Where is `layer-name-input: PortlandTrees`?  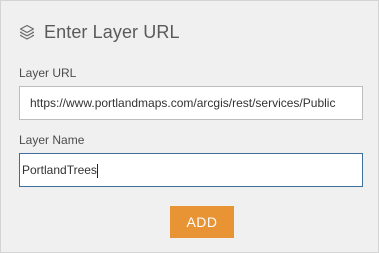
layer-name-input: PortlandTrees is located at coordinates (191, 170).